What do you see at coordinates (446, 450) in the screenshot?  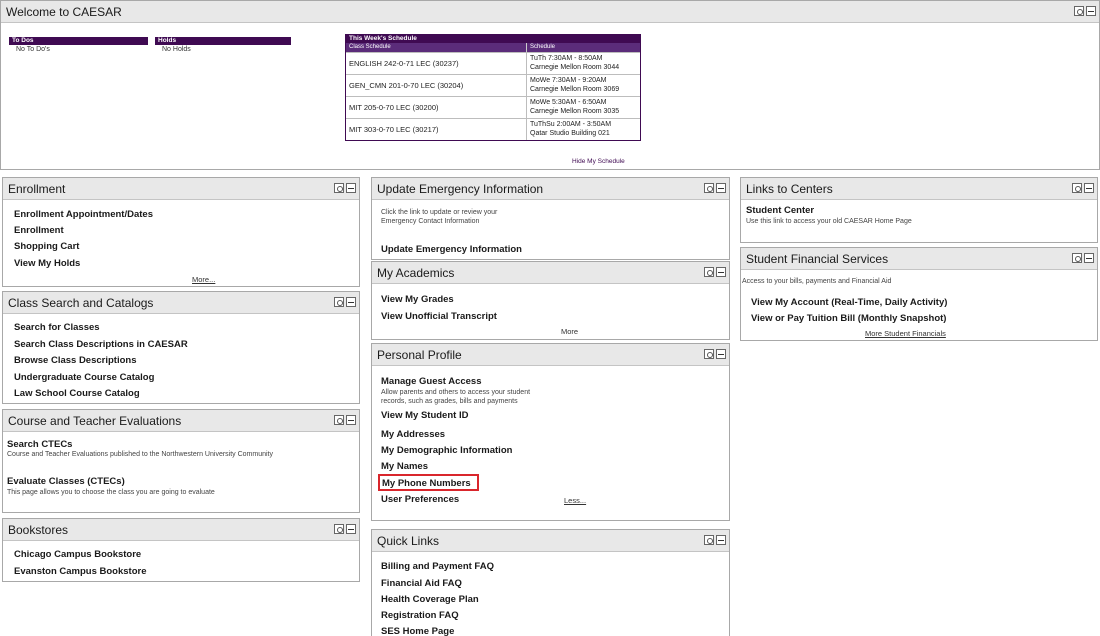 I see `my-demographic-info-link: My Demographic Information` at bounding box center [446, 450].